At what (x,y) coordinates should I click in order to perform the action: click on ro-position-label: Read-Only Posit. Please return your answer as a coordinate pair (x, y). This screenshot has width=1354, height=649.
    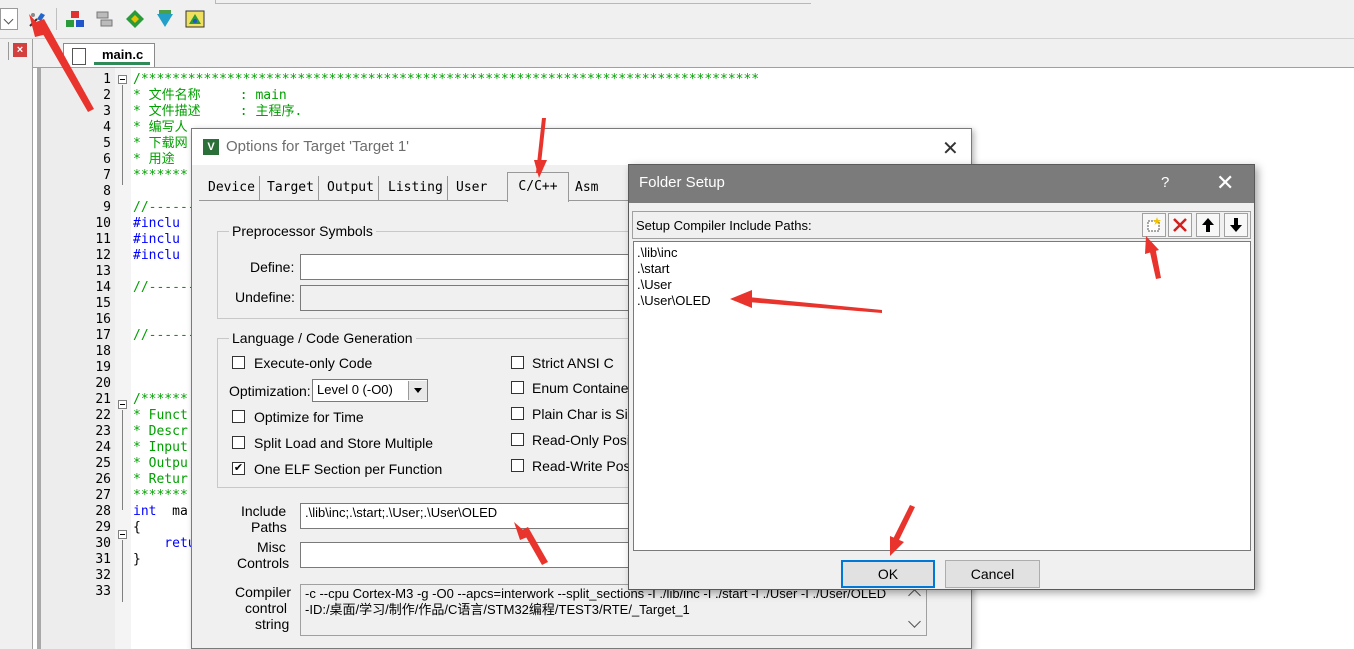
    Looking at the image, I should click on (583, 440).